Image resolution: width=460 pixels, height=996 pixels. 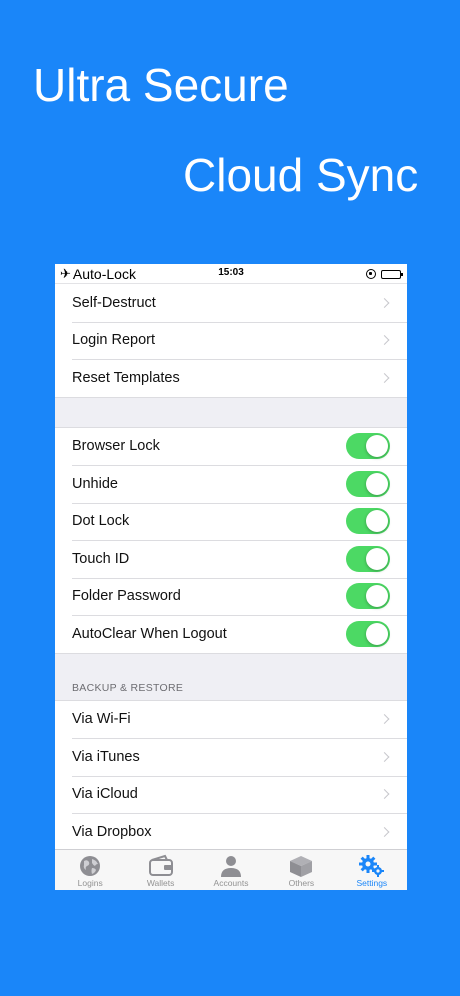 I want to click on row-label: Browser Lock, so click(x=116, y=446).